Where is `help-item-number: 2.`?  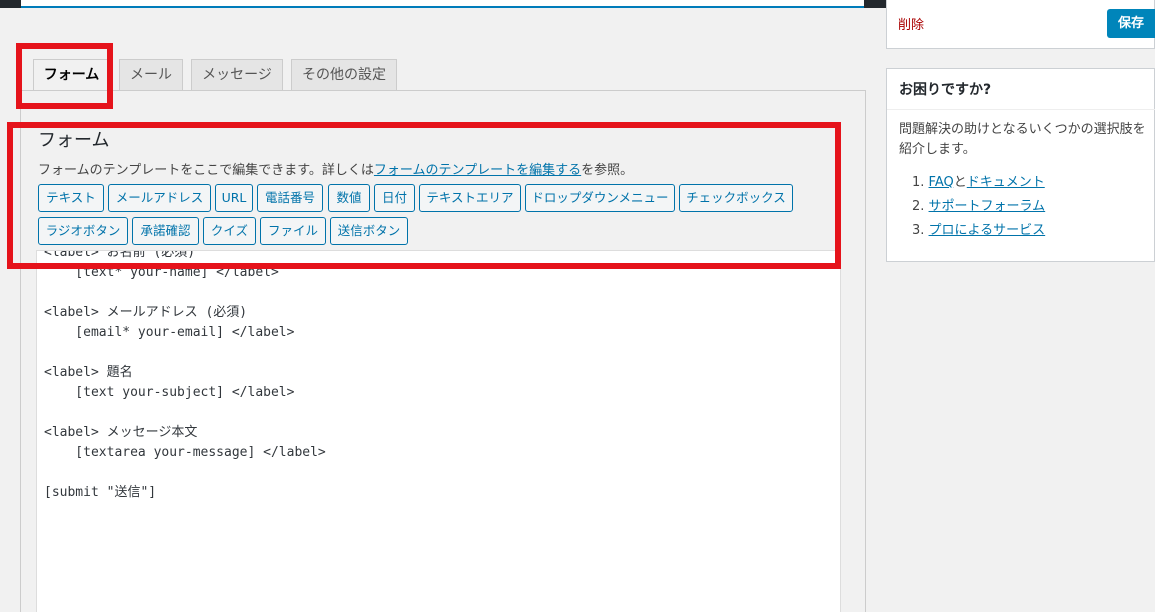 help-item-number: 2. is located at coordinates (918, 206).